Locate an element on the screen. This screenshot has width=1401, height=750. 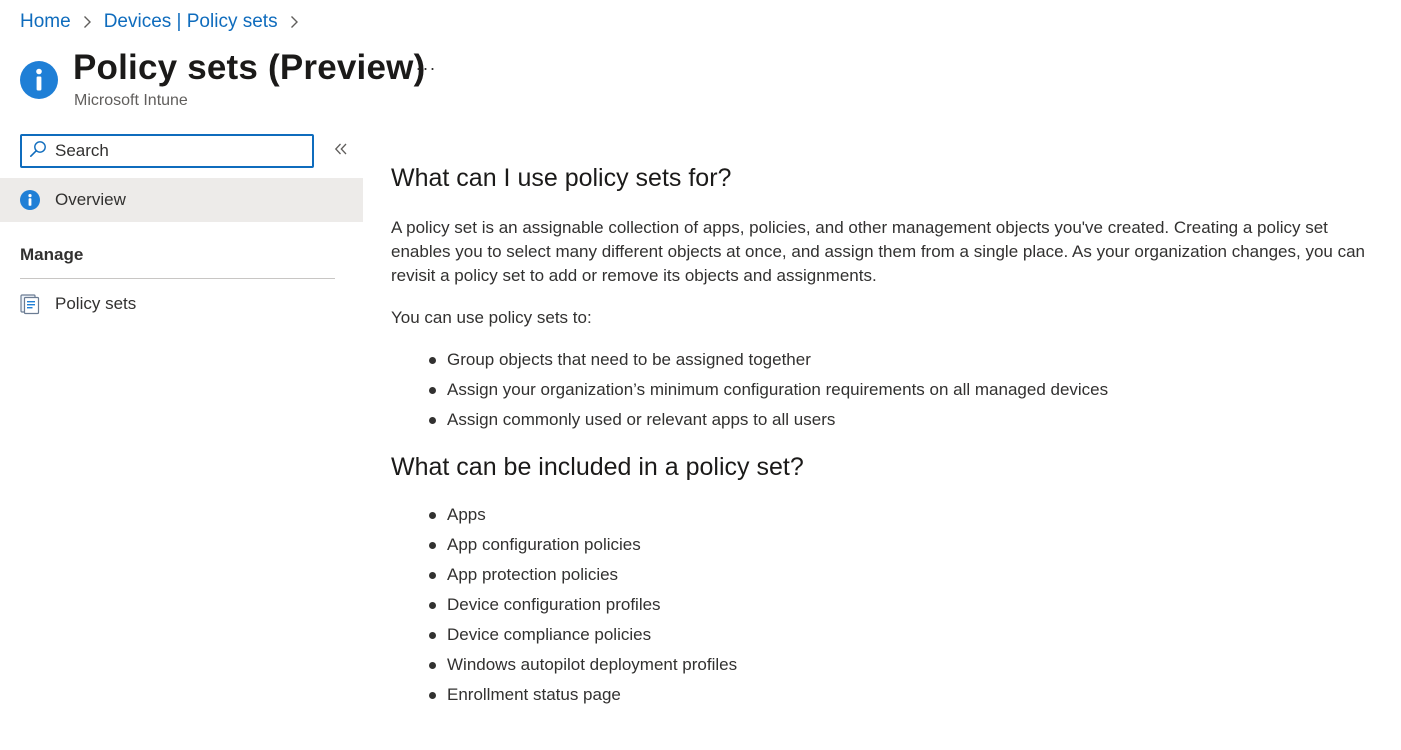
list-item: App protection policies is located at coordinates (904, 575).